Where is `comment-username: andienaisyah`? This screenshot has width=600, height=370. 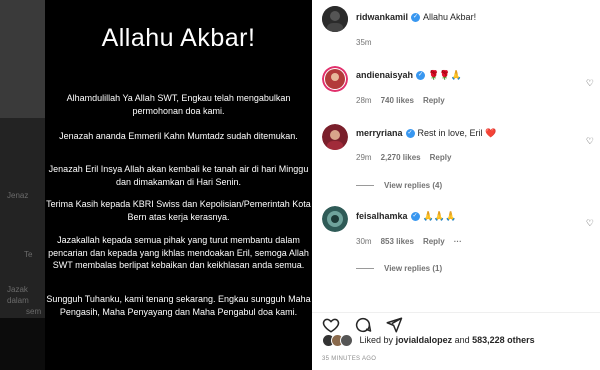 comment-username: andienaisyah is located at coordinates (384, 75).